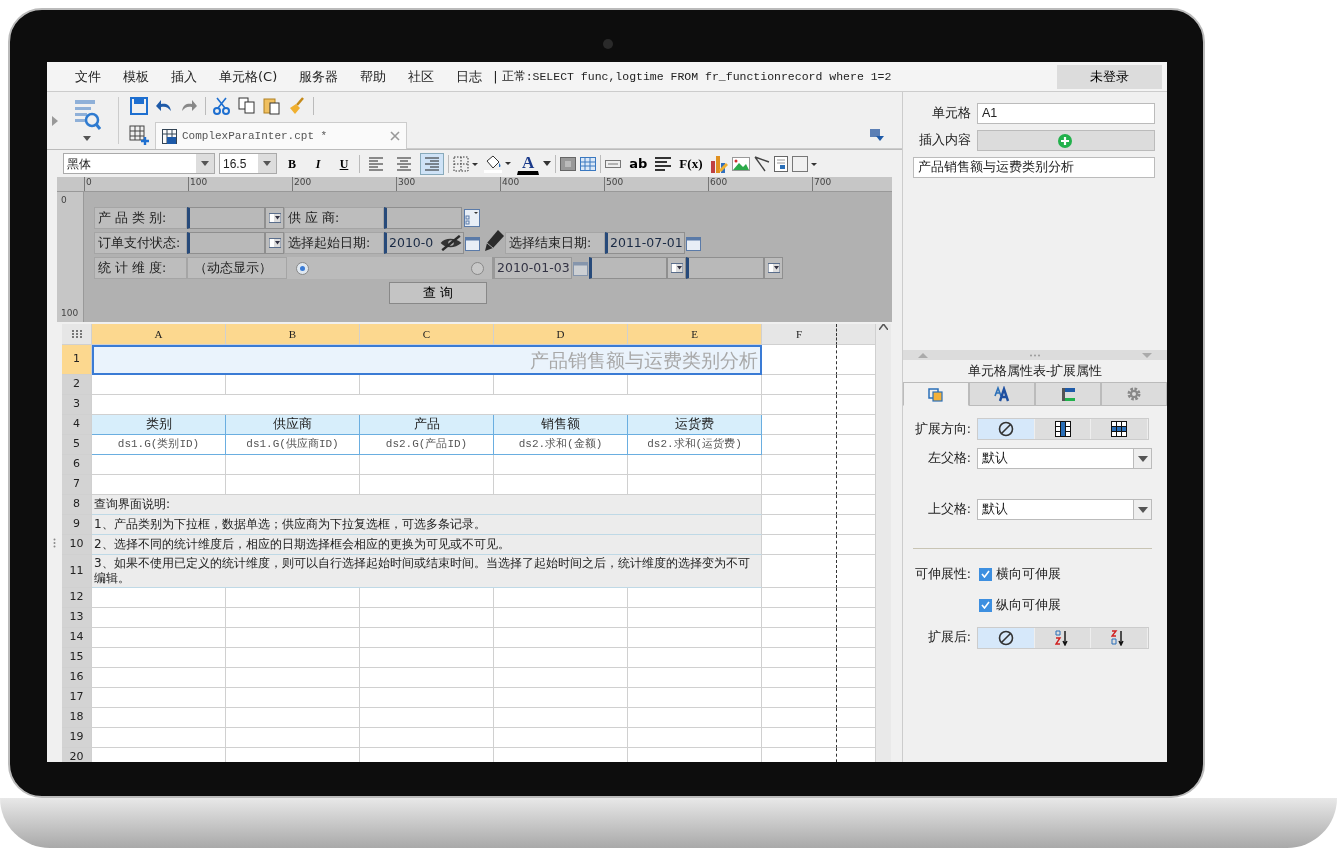 The image size is (1337, 857). What do you see at coordinates (762, 163) in the screenshot?
I see `slash-line-icon` at bounding box center [762, 163].